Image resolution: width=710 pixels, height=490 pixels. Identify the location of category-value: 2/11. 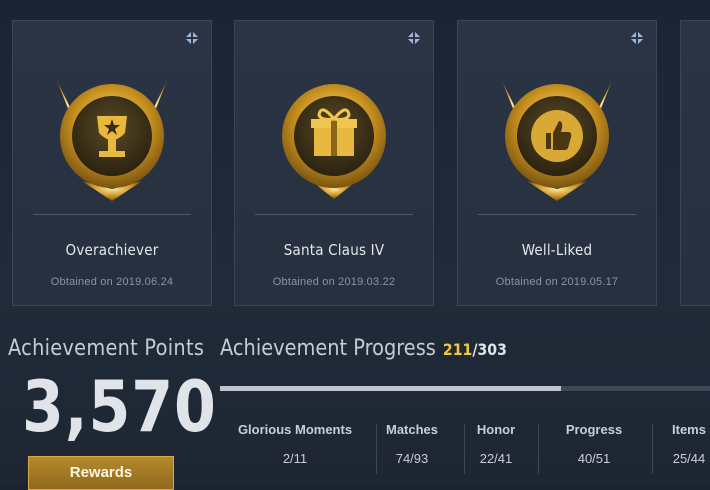
(295, 458).